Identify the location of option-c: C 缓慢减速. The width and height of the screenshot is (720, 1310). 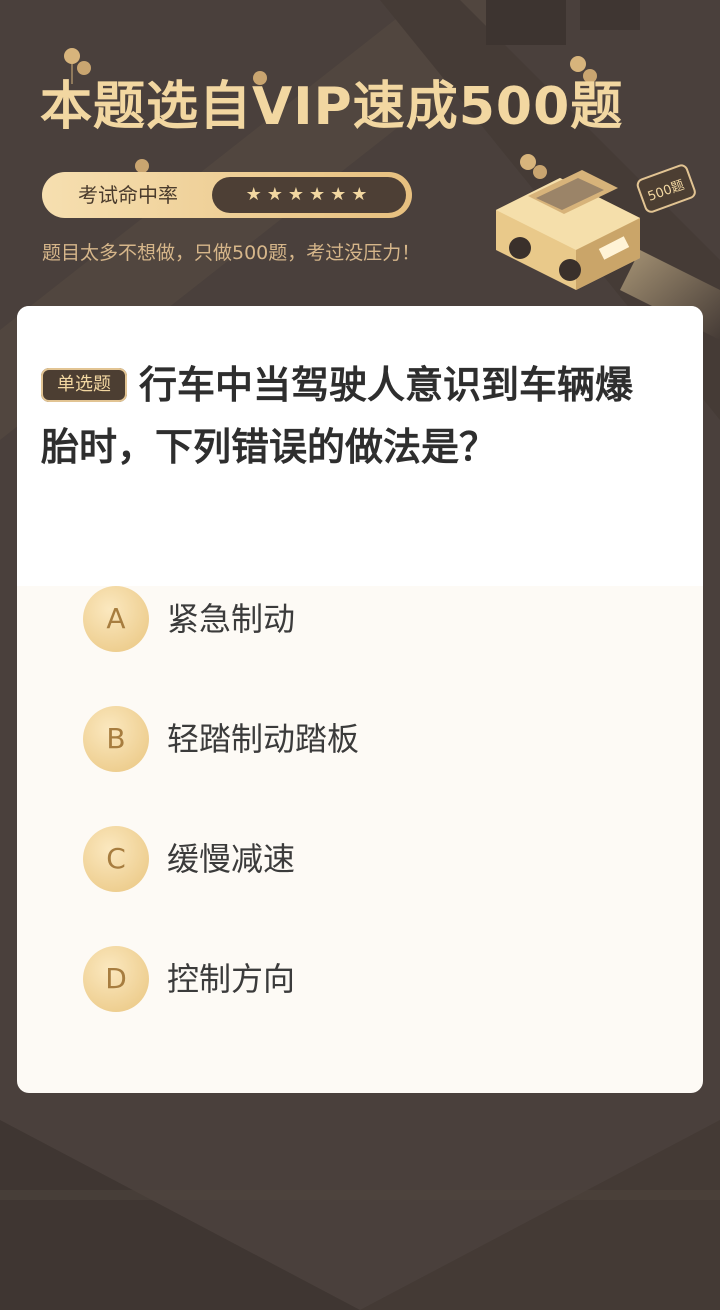
(363, 859).